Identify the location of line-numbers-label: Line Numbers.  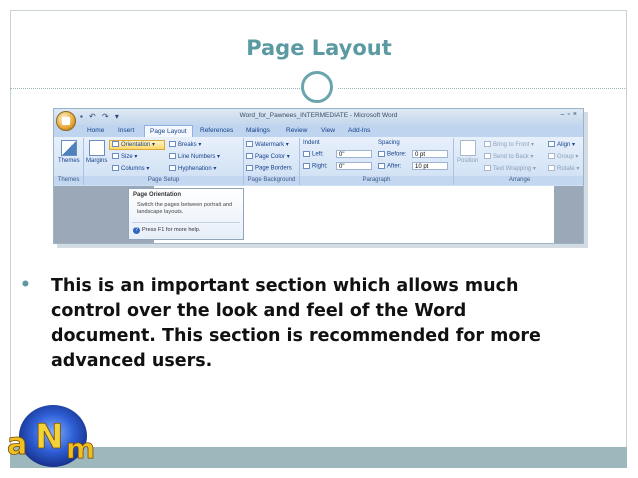
(197, 157).